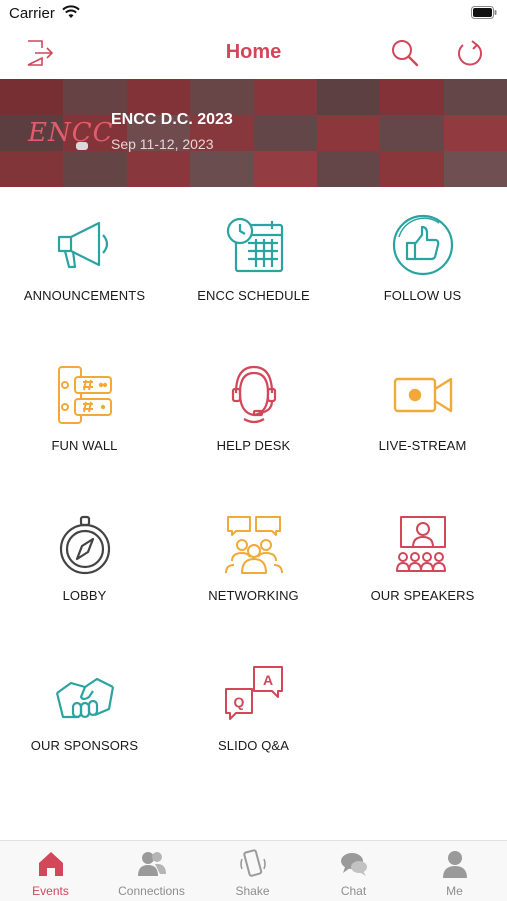 This screenshot has width=507, height=901. I want to click on megaphone-icon, so click(85, 245).